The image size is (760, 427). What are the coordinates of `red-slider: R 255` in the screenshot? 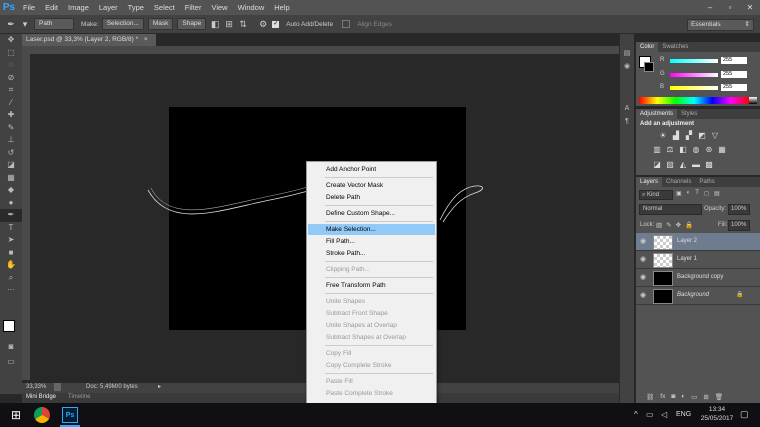 It's located at (708, 61).